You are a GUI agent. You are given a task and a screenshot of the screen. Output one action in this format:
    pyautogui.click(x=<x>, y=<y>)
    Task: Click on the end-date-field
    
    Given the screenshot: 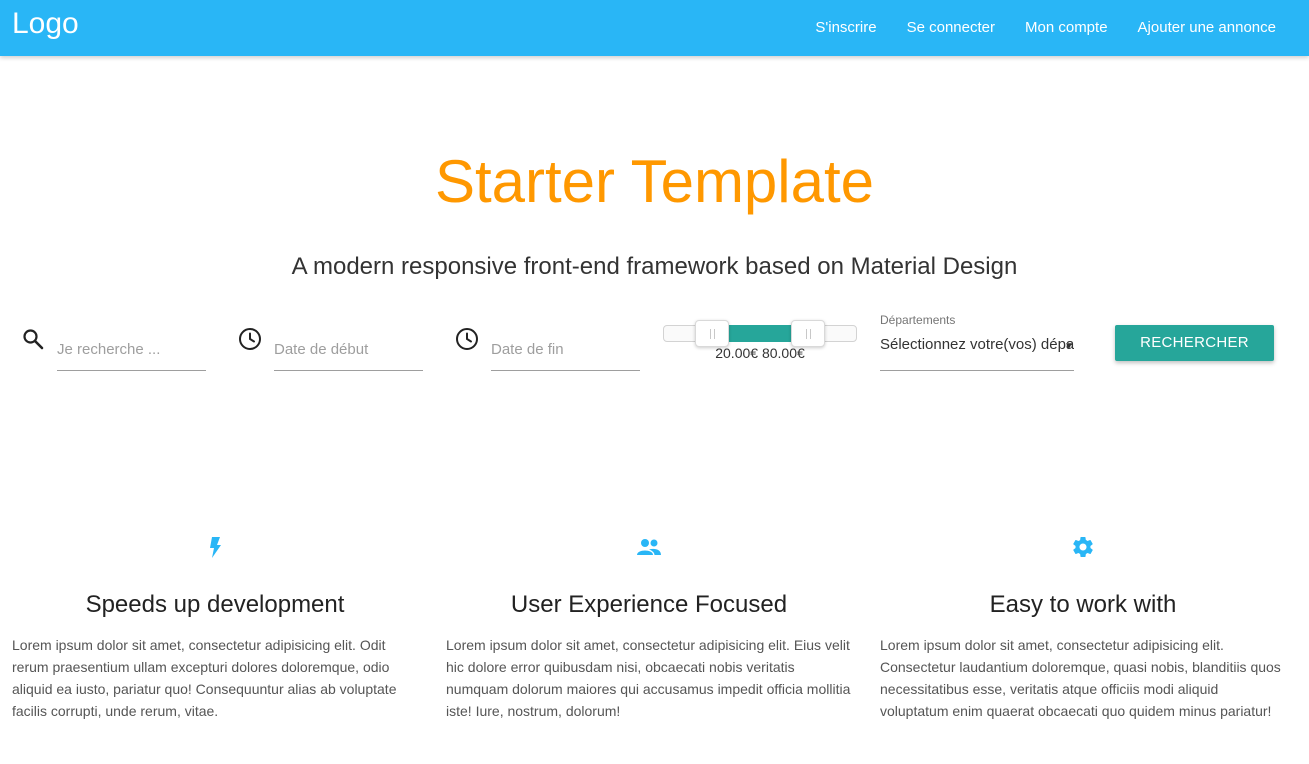 What is the action you would take?
    pyautogui.click(x=547, y=349)
    